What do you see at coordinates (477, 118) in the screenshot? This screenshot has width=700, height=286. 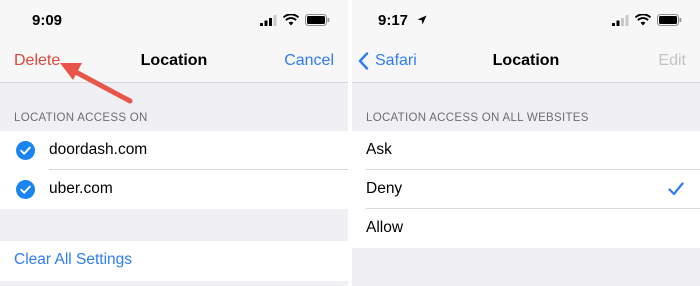 I see `section-header: LOCATION ACCESS ON ALL WEBSITES` at bounding box center [477, 118].